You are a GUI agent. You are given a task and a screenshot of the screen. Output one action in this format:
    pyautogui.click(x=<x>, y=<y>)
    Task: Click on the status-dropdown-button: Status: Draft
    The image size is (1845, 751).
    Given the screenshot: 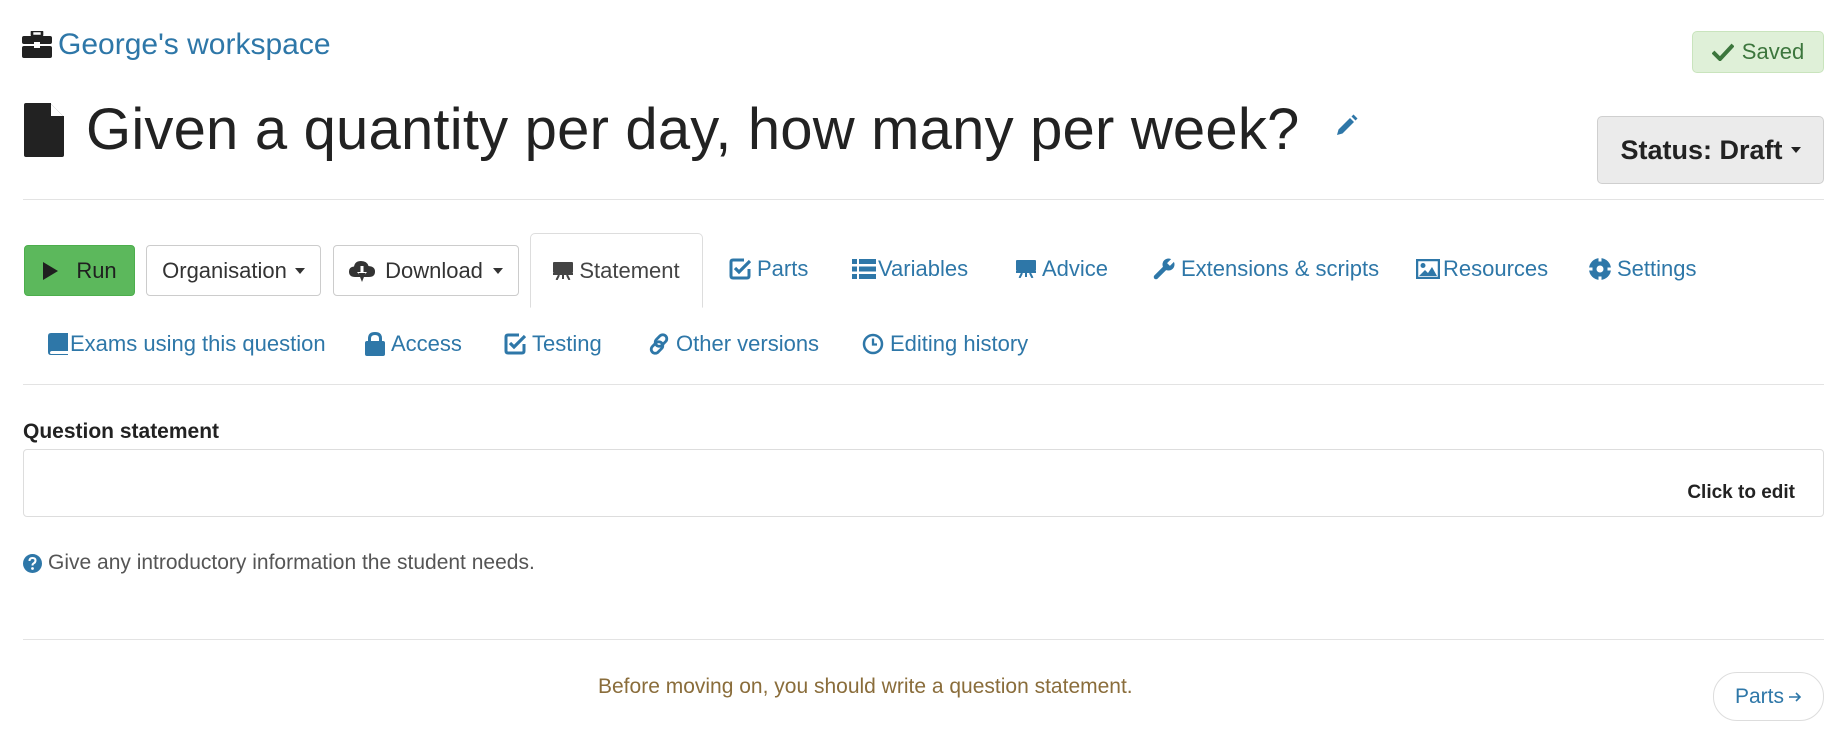 What is the action you would take?
    pyautogui.click(x=1710, y=150)
    